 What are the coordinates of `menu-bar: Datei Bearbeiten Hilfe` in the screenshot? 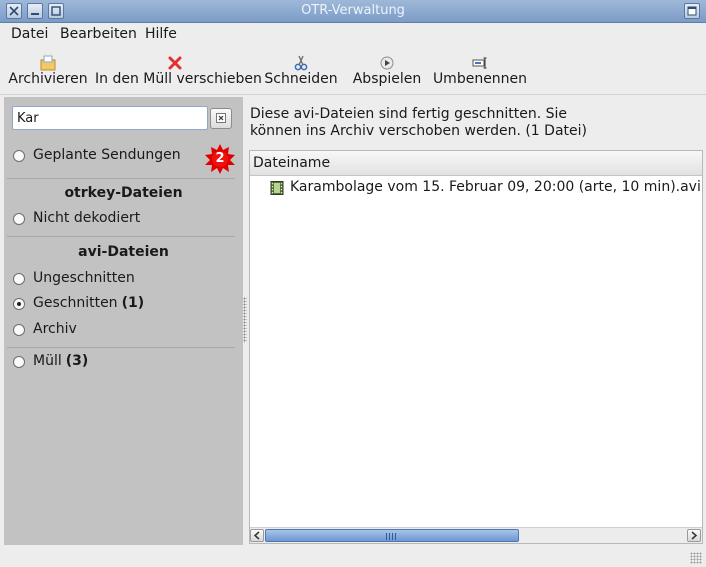 It's located at (353, 34).